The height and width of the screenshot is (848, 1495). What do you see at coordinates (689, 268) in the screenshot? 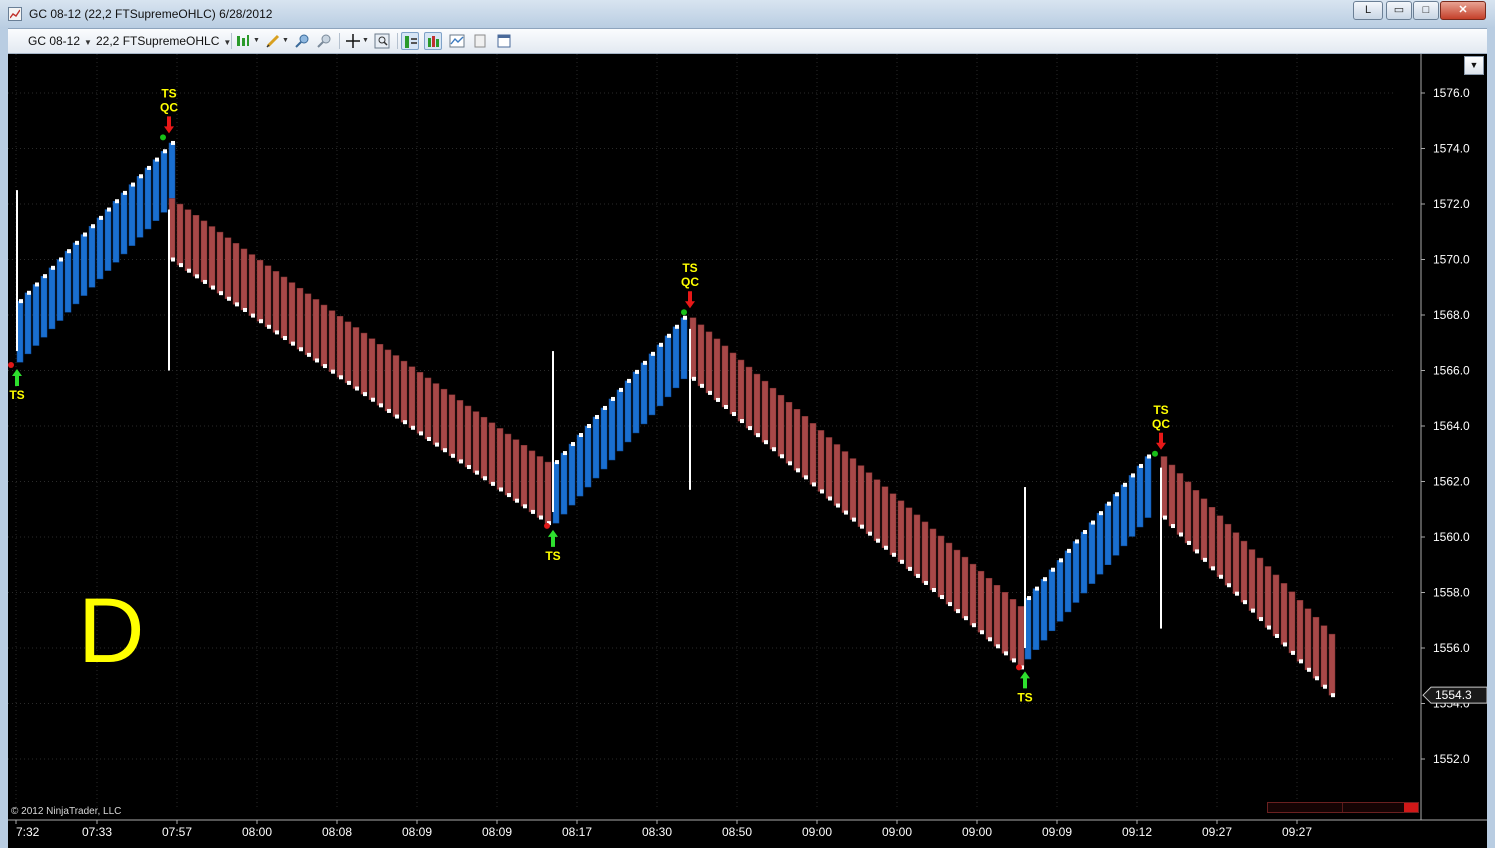
I see `signal-label: TS` at bounding box center [689, 268].